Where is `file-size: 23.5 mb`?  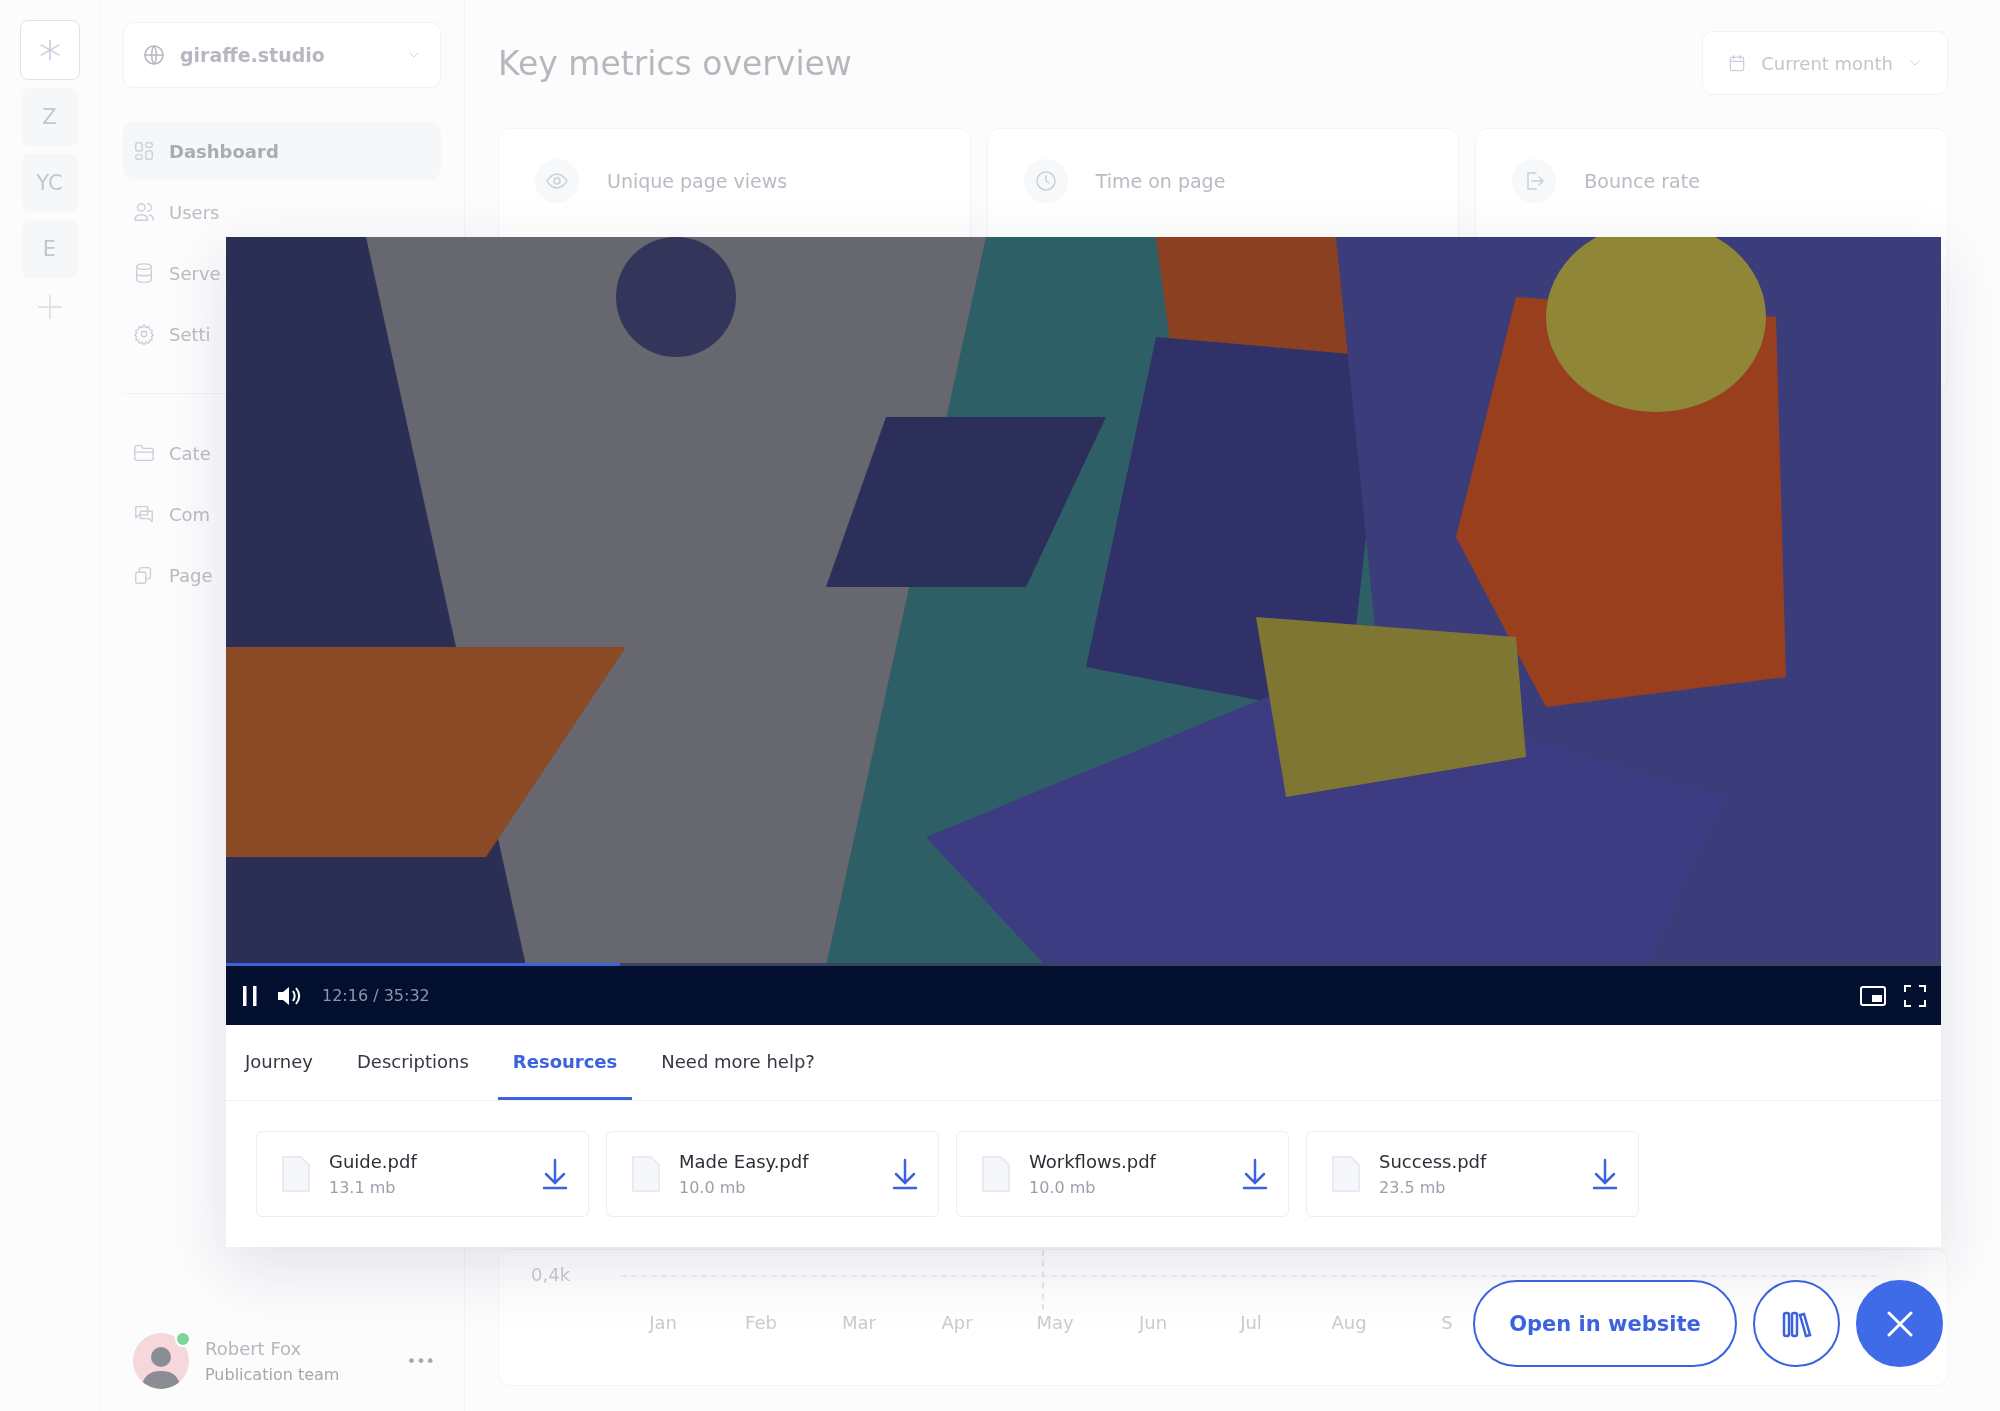 file-size: 23.5 mb is located at coordinates (1413, 1187).